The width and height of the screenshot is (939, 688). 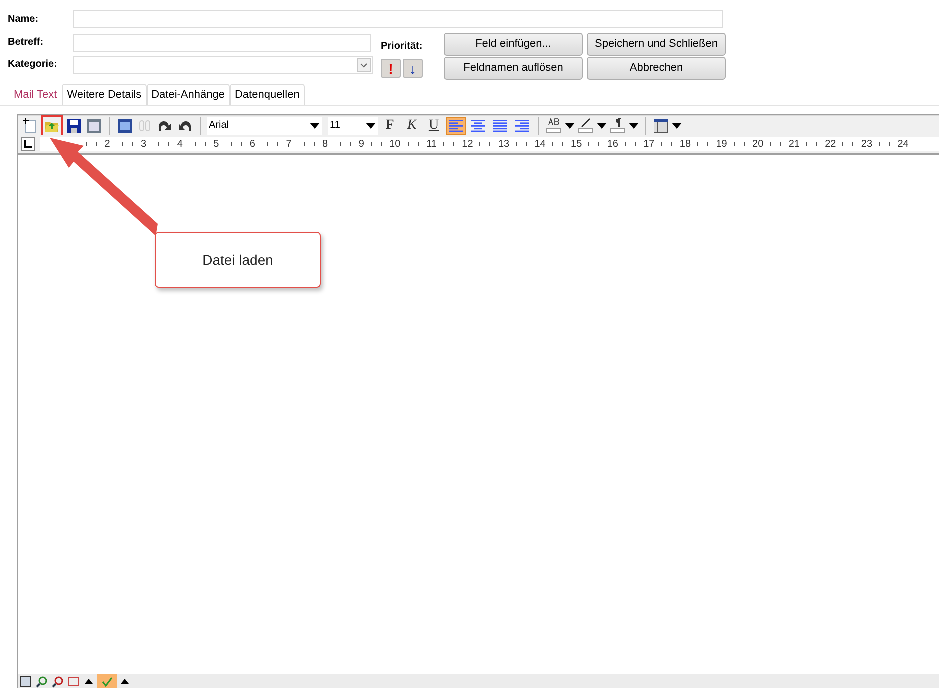 What do you see at coordinates (144, 145) in the screenshot?
I see `ruler-number: 3` at bounding box center [144, 145].